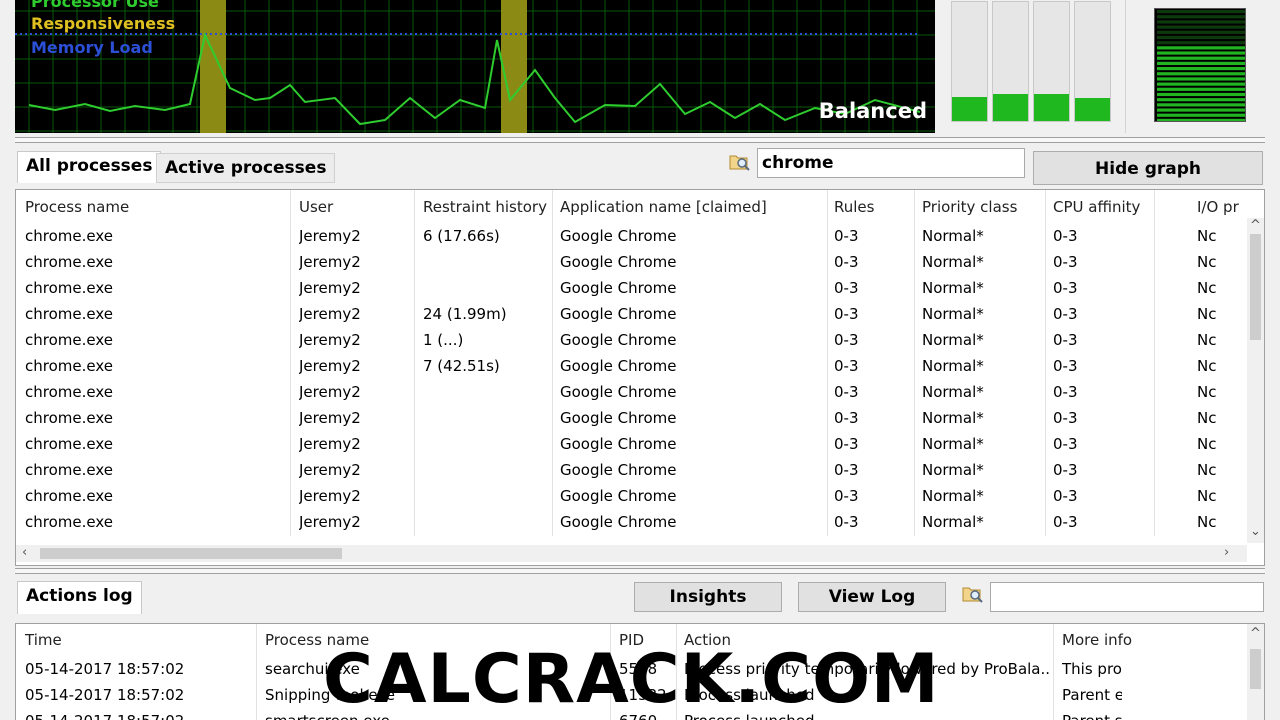 Image resolution: width=1280 pixels, height=720 pixels. Describe the element at coordinates (316, 207) in the screenshot. I see `process-table-column-header: User` at that location.